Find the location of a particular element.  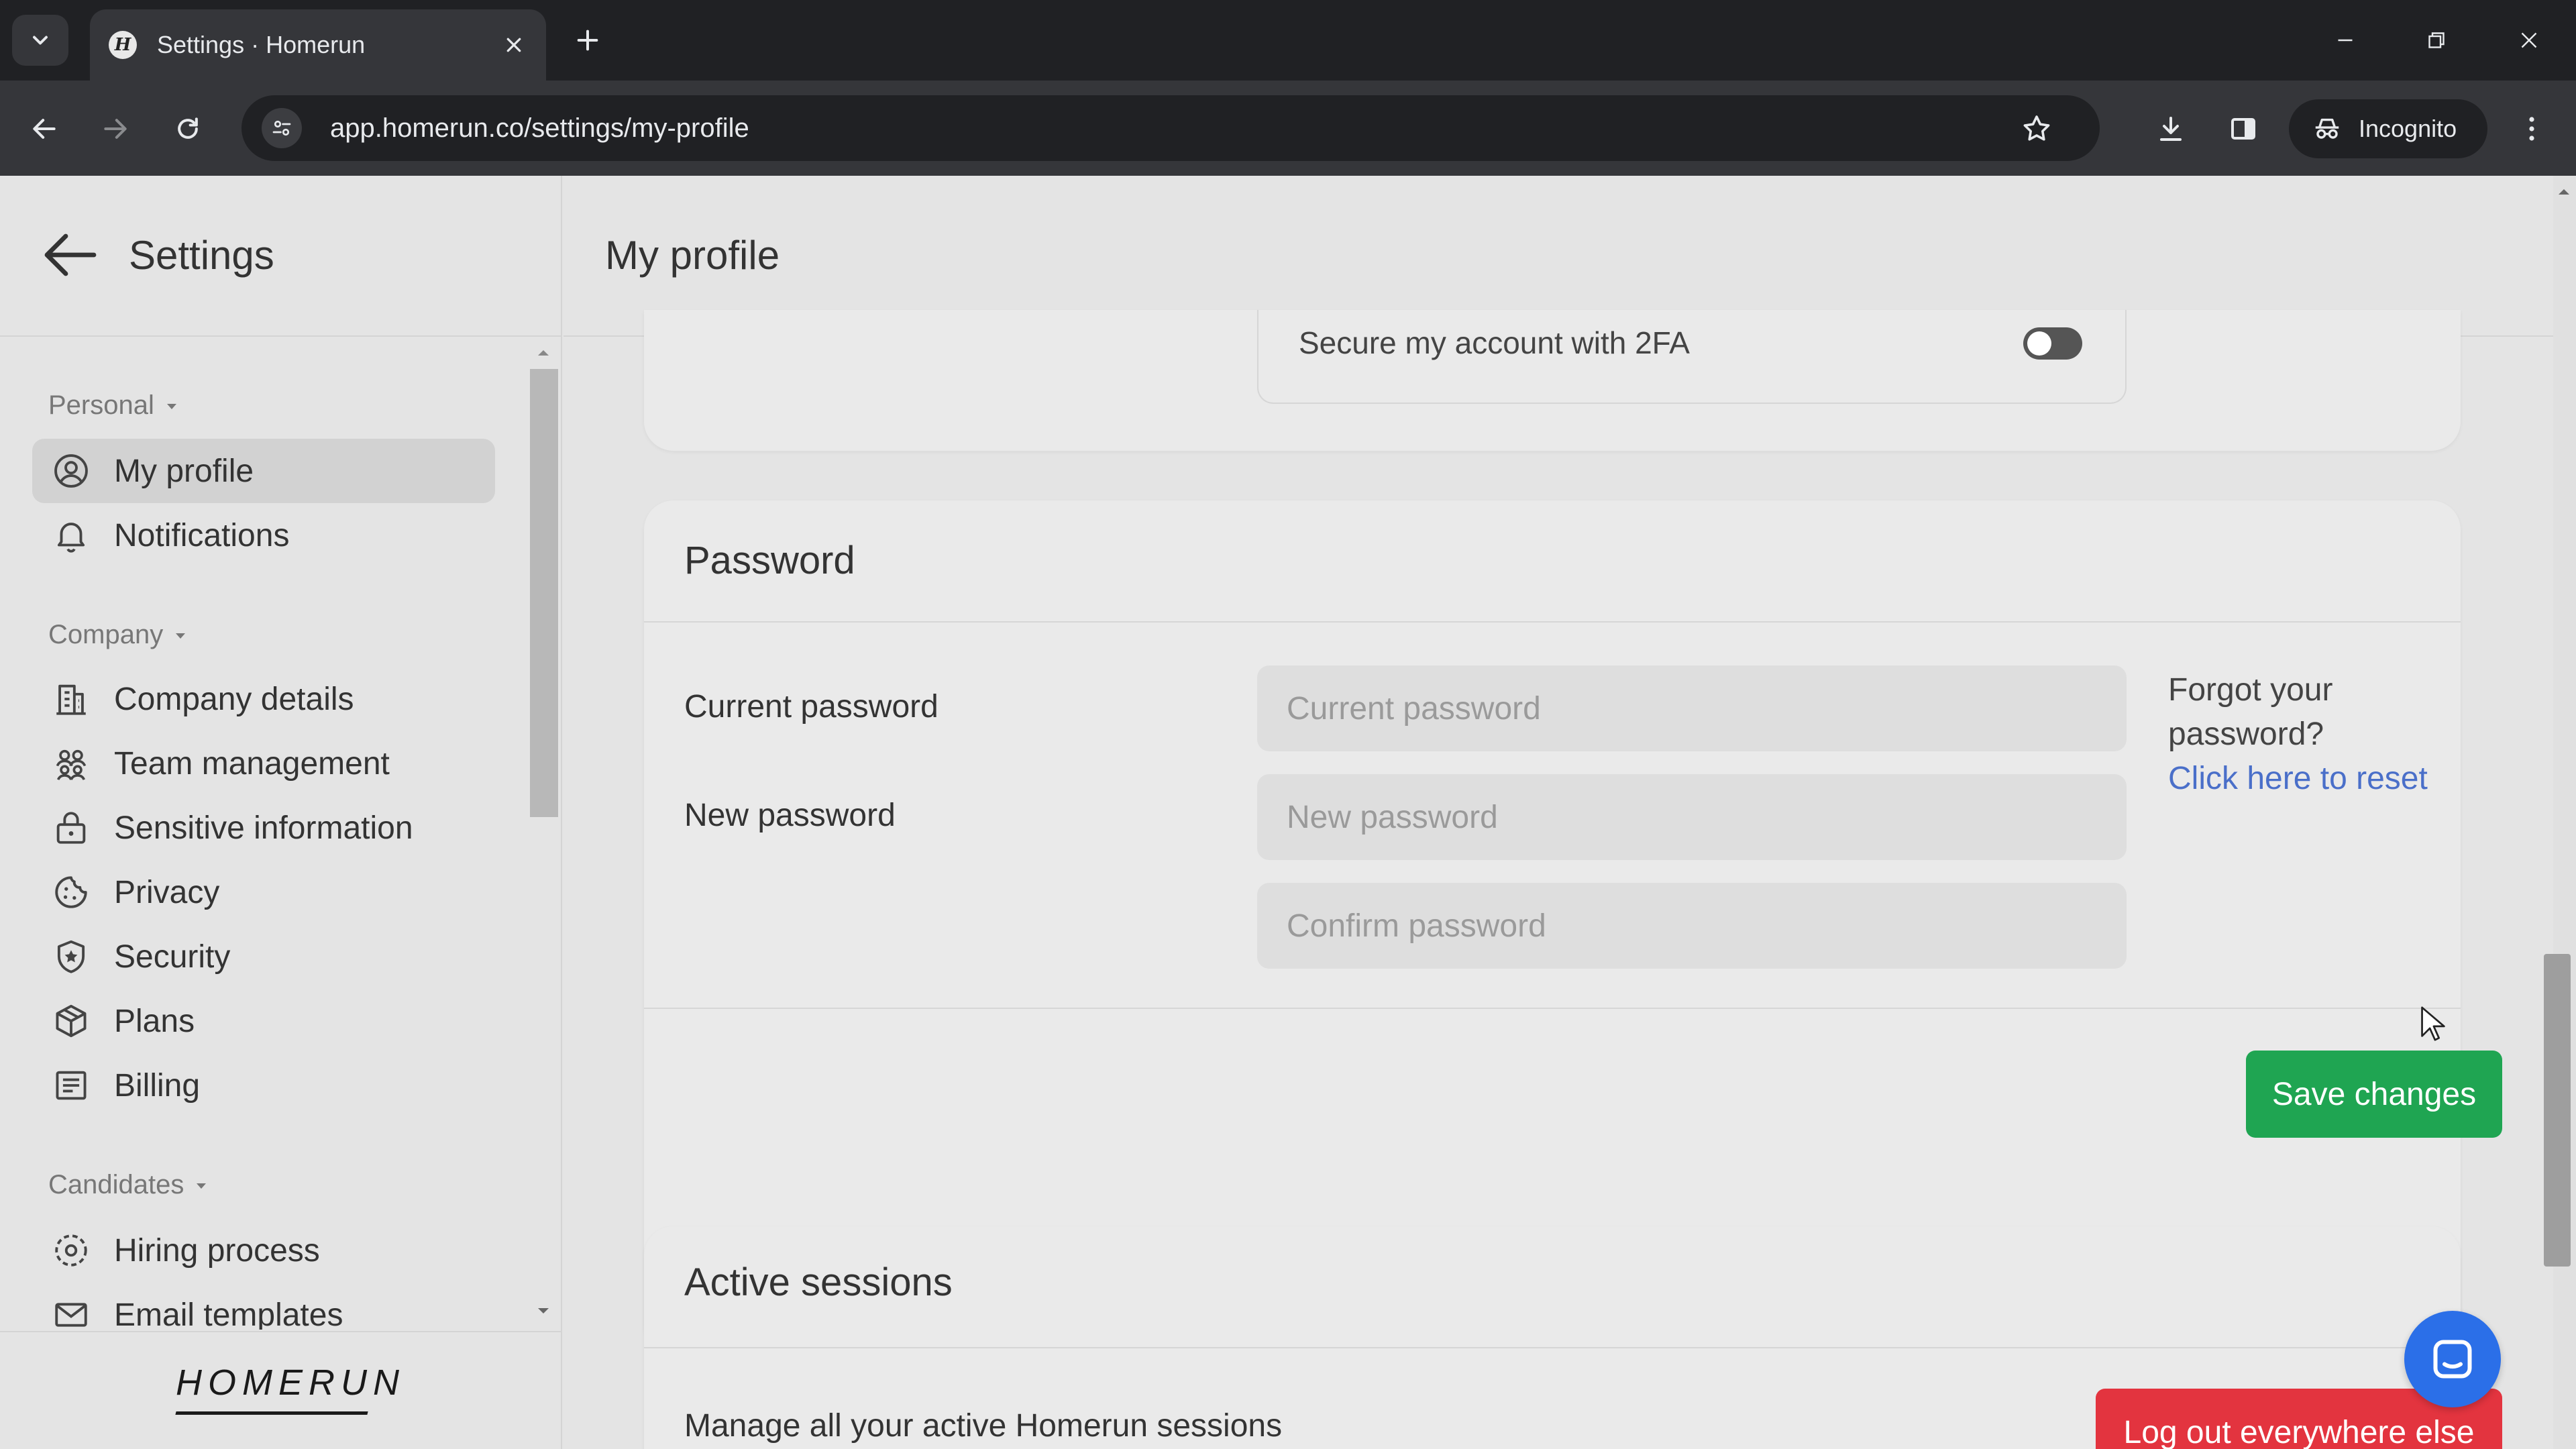

arrow-right-icon is located at coordinates (115, 129).